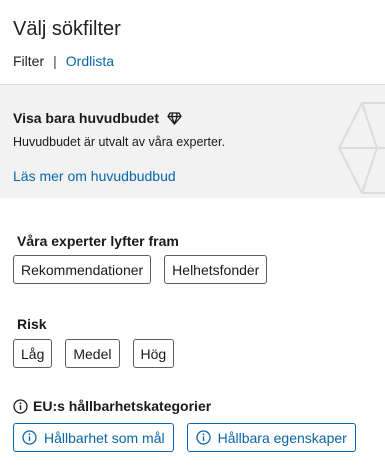  Describe the element at coordinates (98, 241) in the screenshot. I see `experts-section-title: Våra experter lyfter fram` at that location.